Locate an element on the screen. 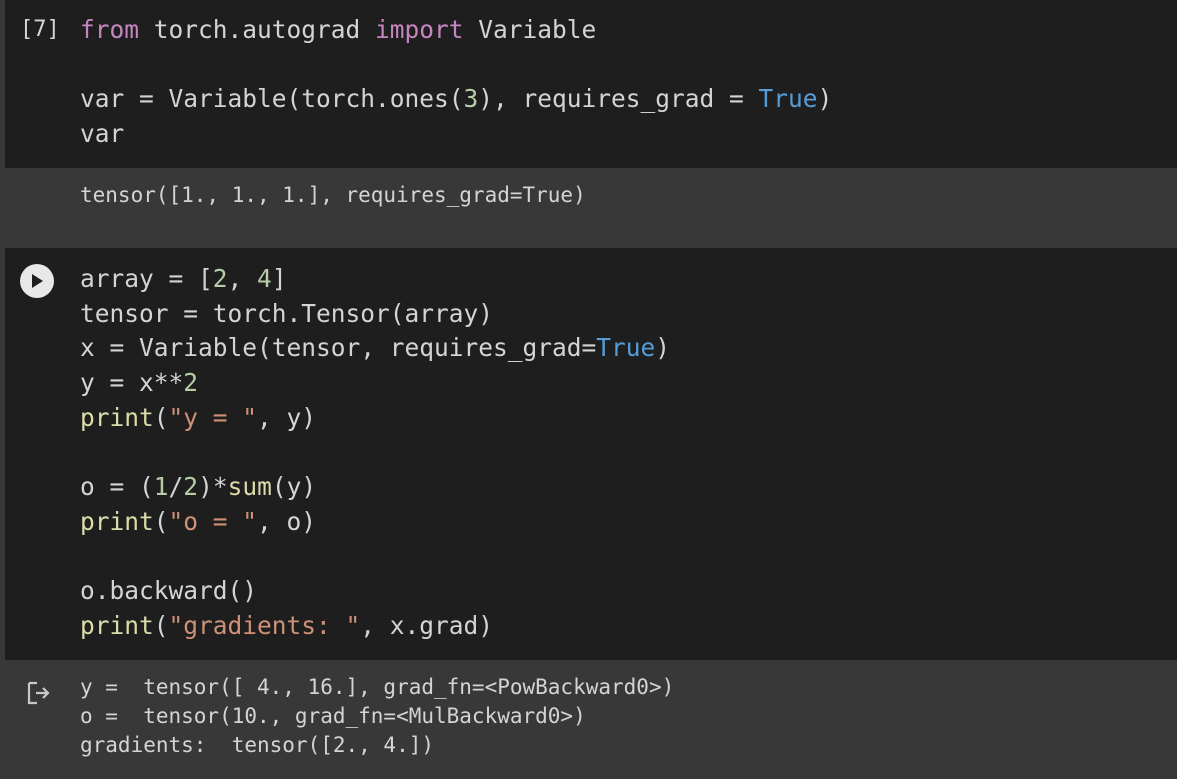  code-token: , y) is located at coordinates (287, 417).